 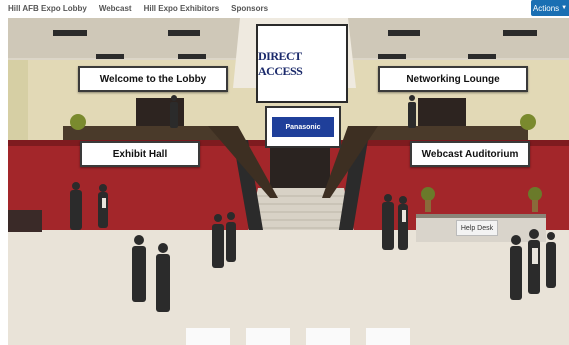 What do you see at coordinates (182, 8) in the screenshot?
I see `nav-item-exhibitors: Hill Expo Exhibitors` at bounding box center [182, 8].